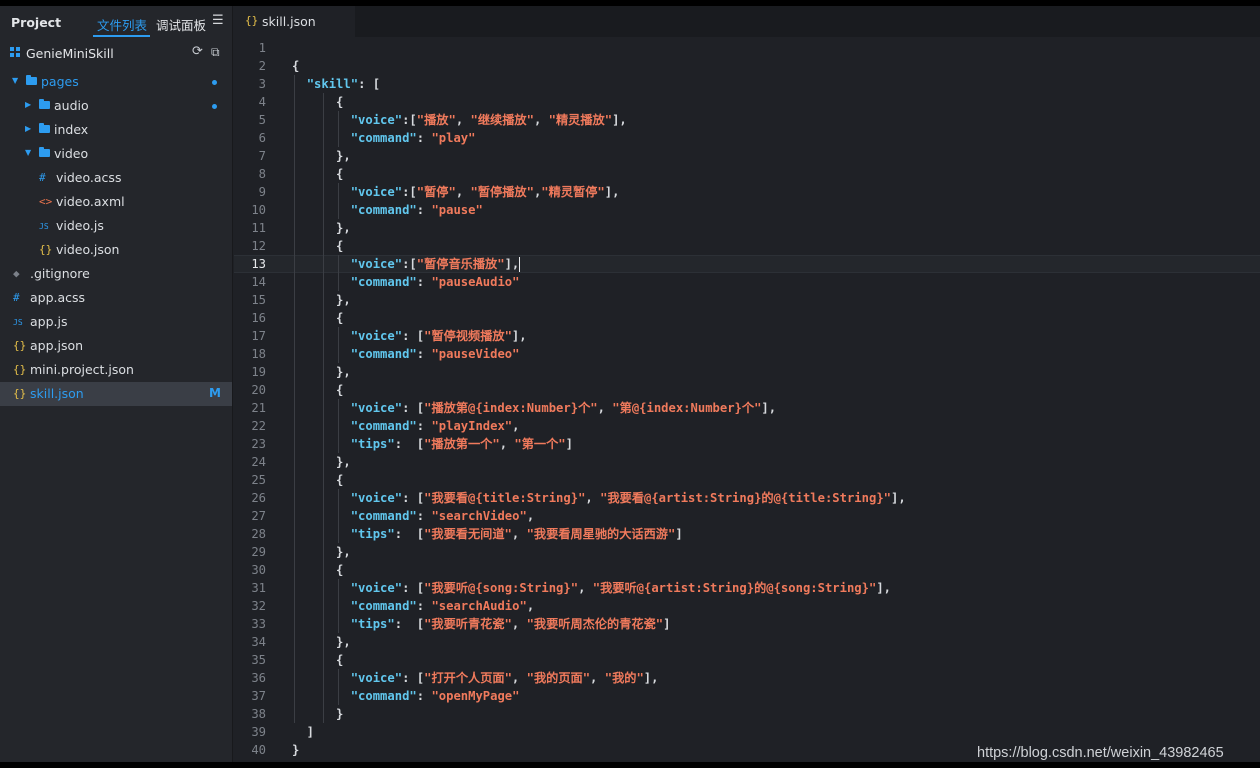  I want to click on code-text: "voice": ["暂停视频播放"],, so click(438, 336).